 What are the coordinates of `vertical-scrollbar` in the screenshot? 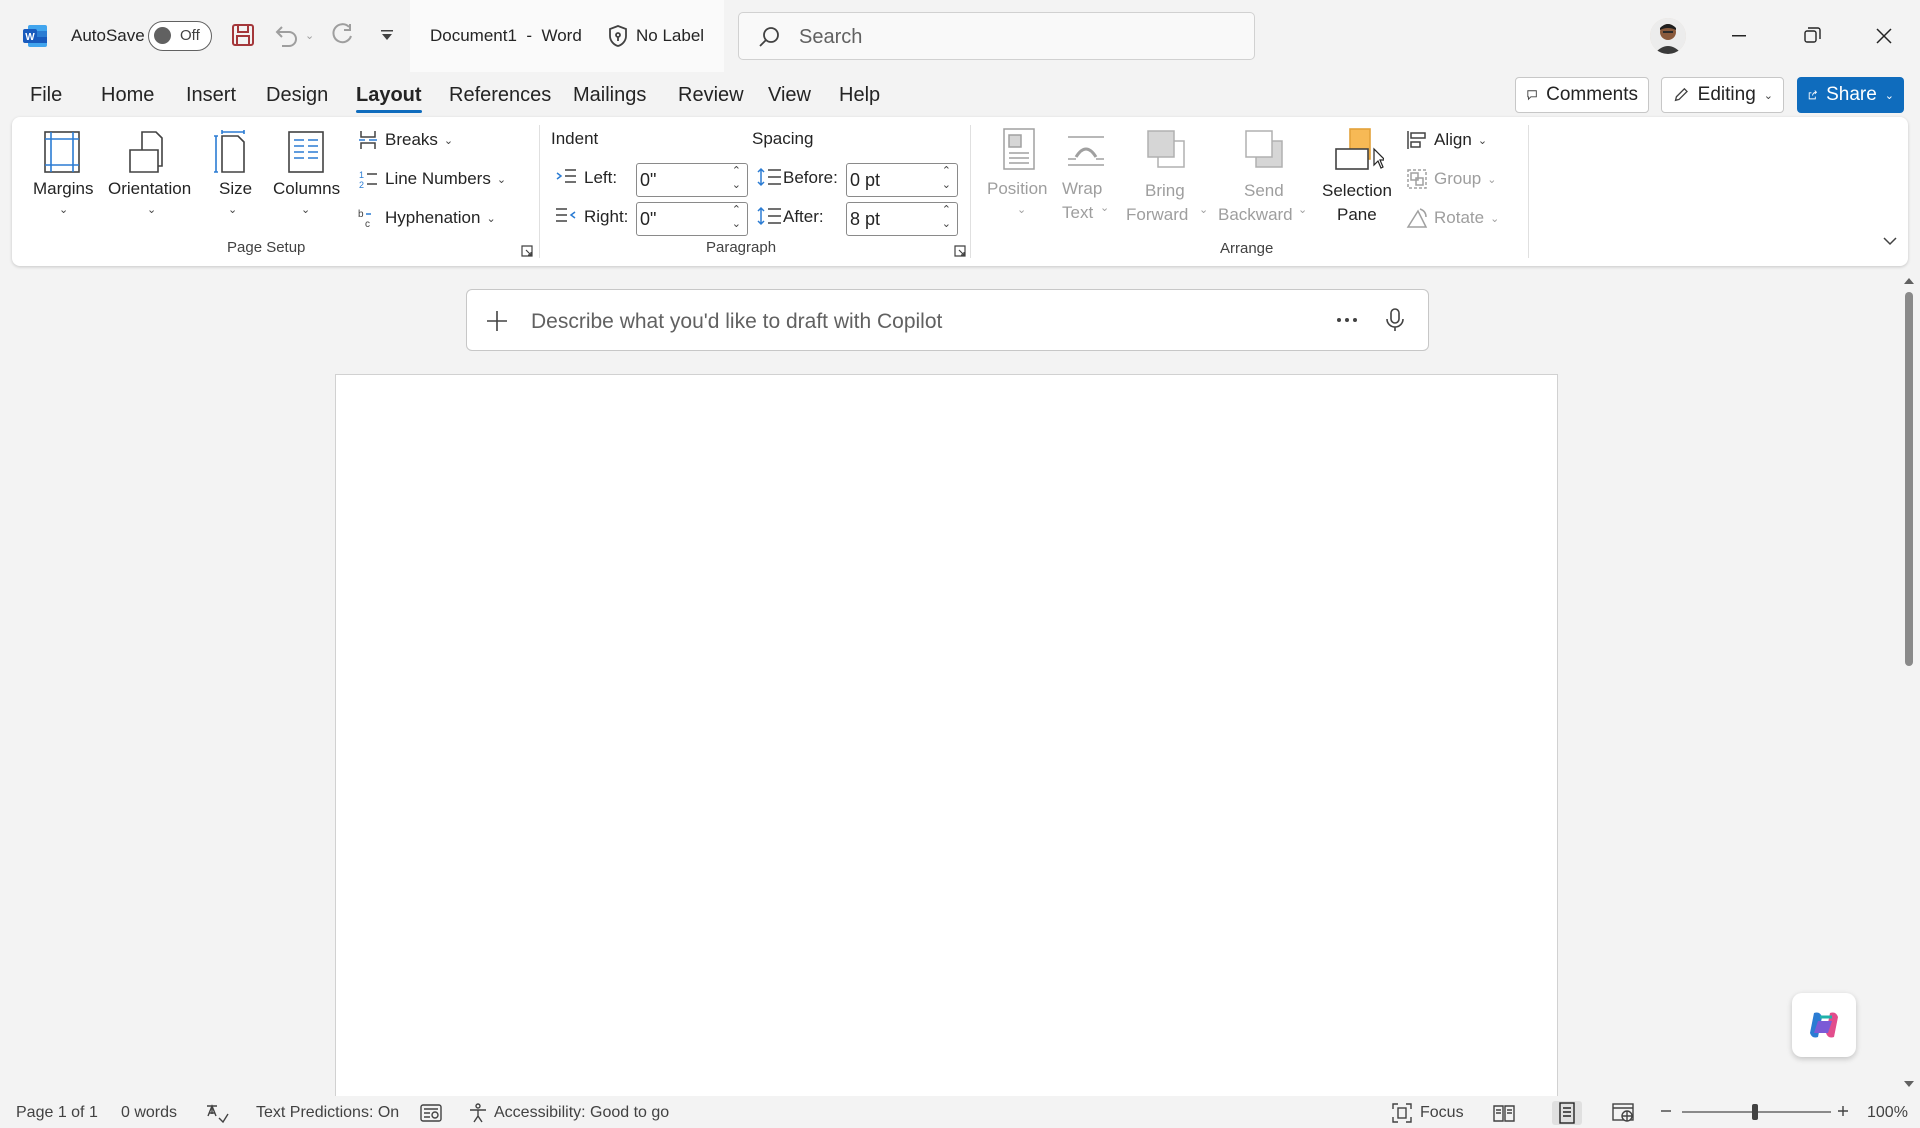 It's located at (1909, 684).